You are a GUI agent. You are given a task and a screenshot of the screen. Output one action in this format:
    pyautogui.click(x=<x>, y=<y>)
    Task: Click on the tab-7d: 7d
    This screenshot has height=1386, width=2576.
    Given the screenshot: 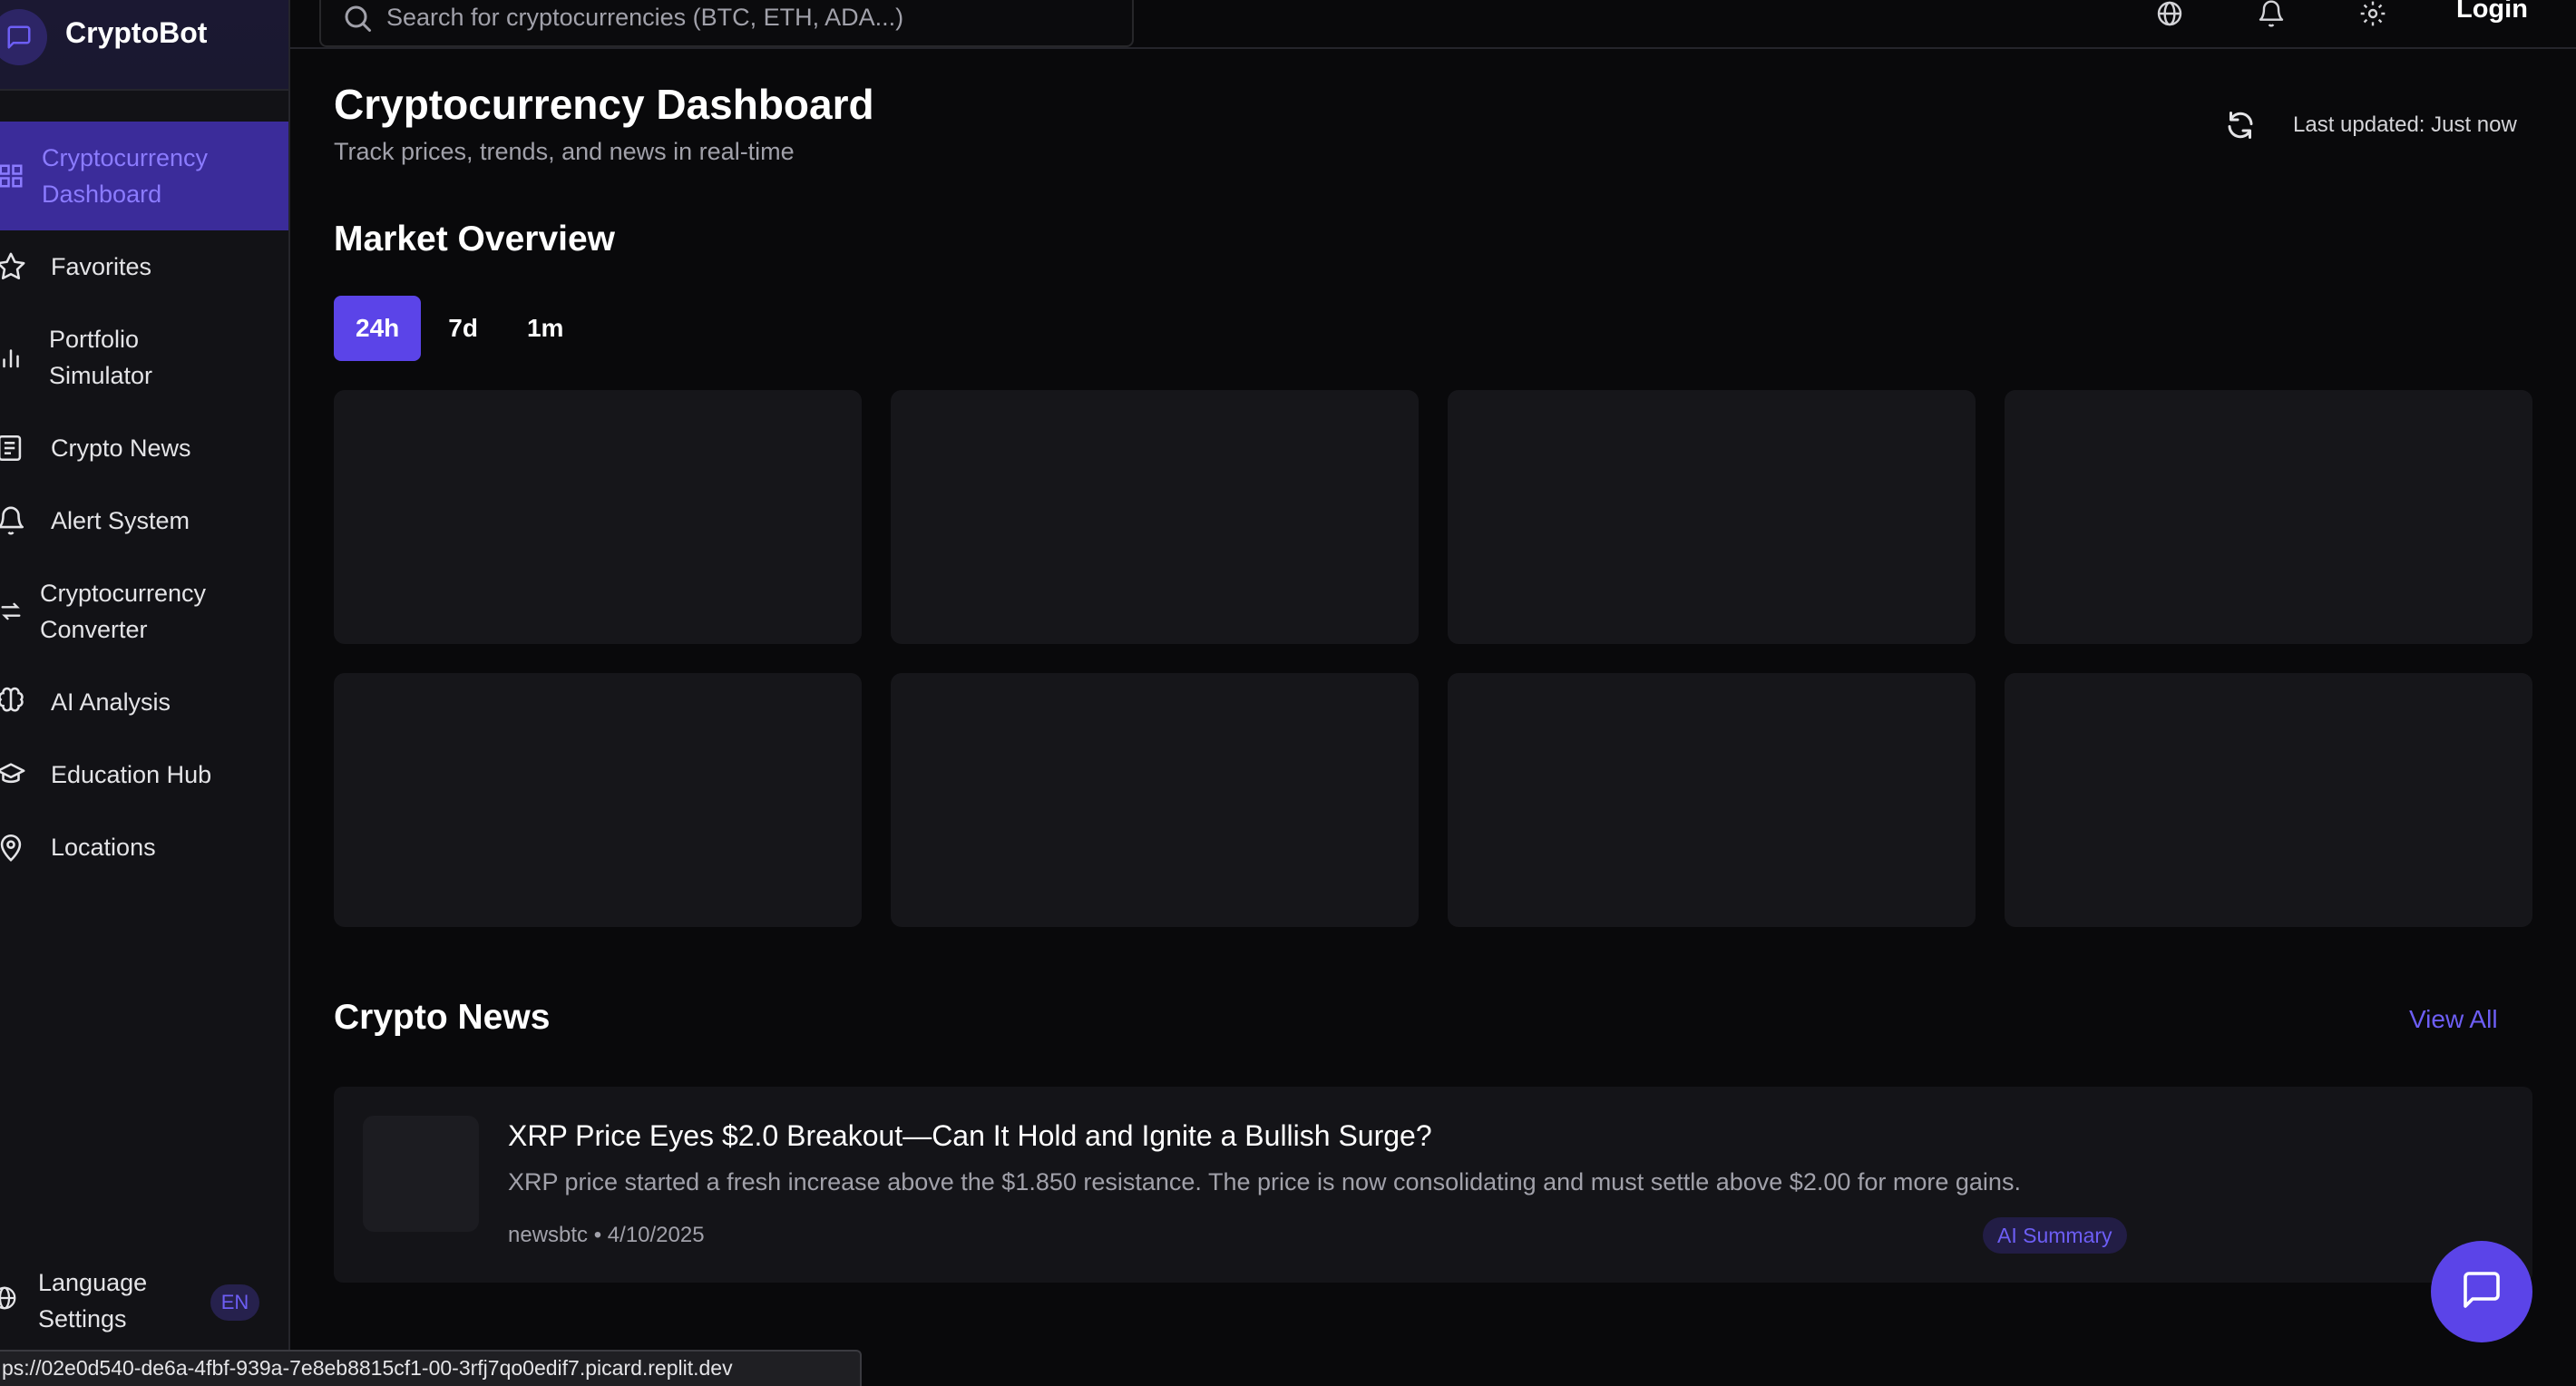 What is the action you would take?
    pyautogui.click(x=463, y=328)
    